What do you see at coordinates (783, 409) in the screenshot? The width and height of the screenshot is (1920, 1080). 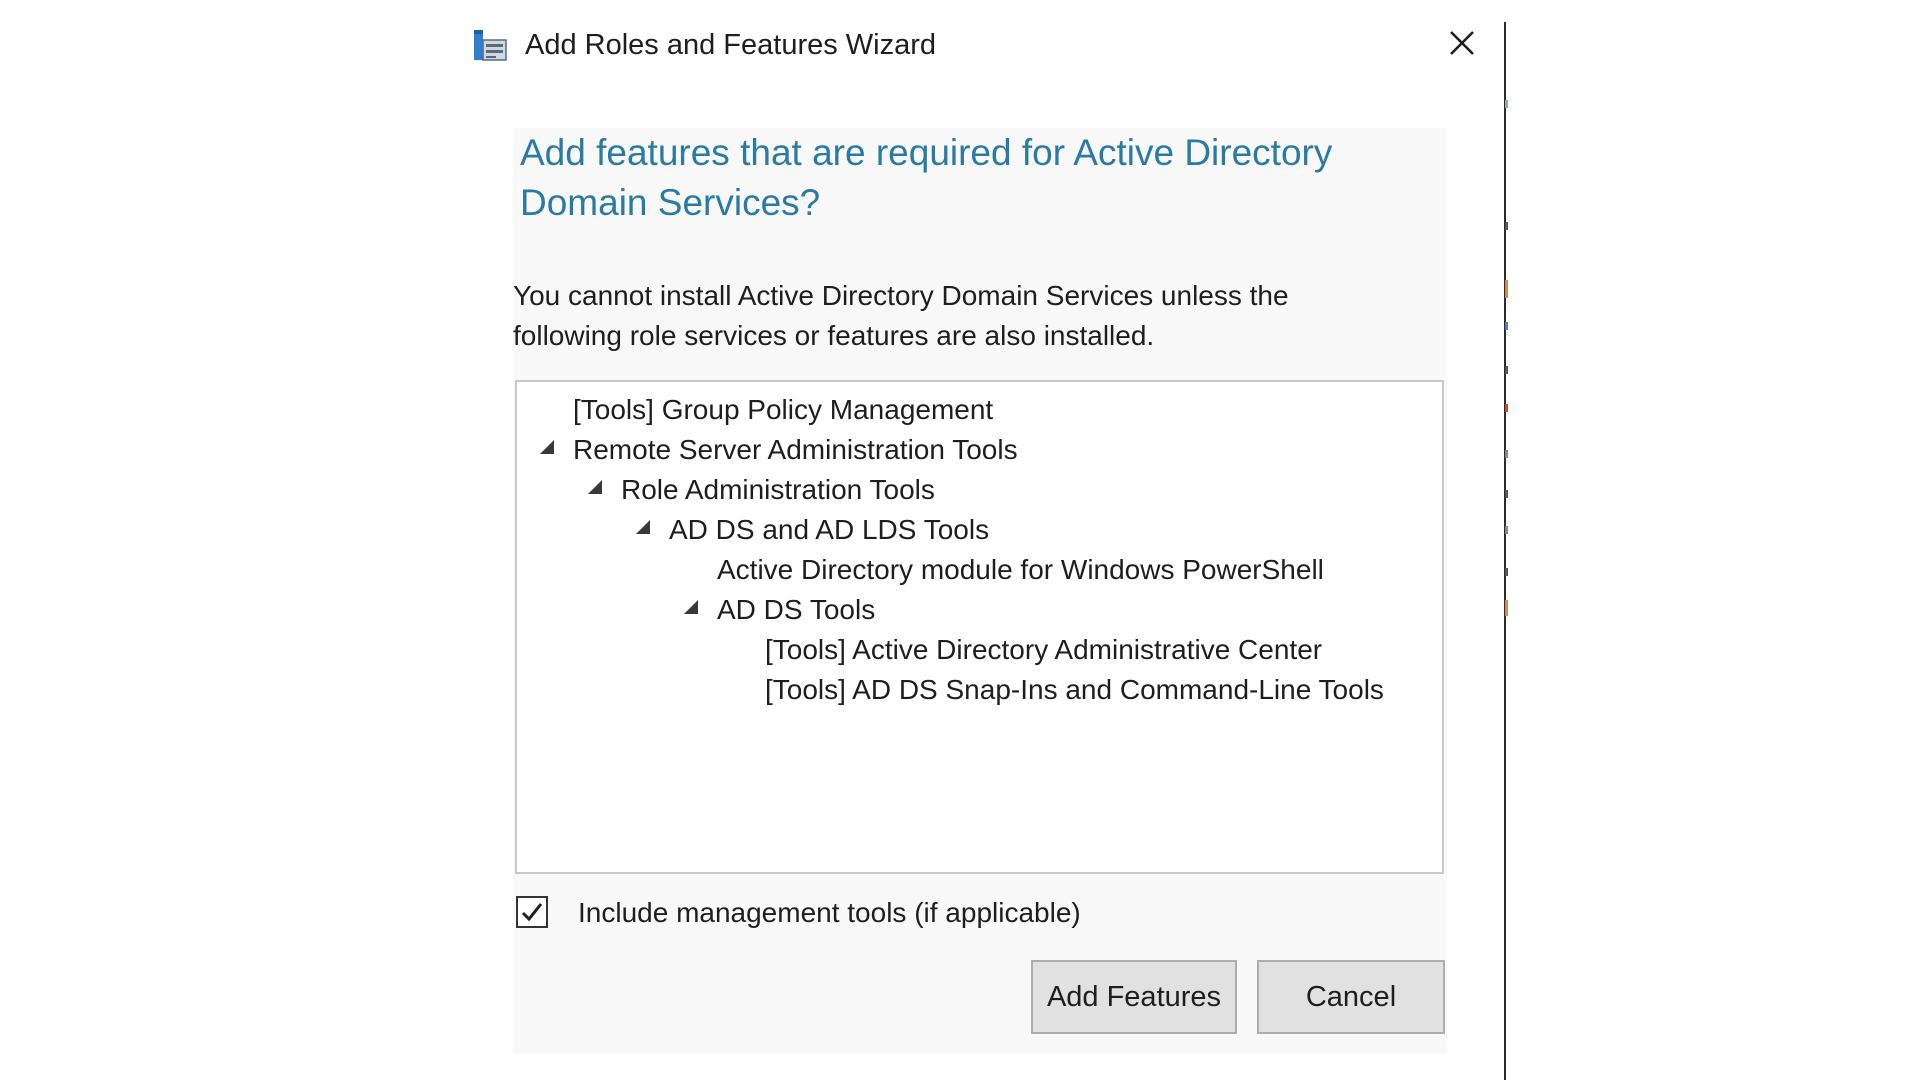 I see `tree-item: [Tools] Group Policy Management` at bounding box center [783, 409].